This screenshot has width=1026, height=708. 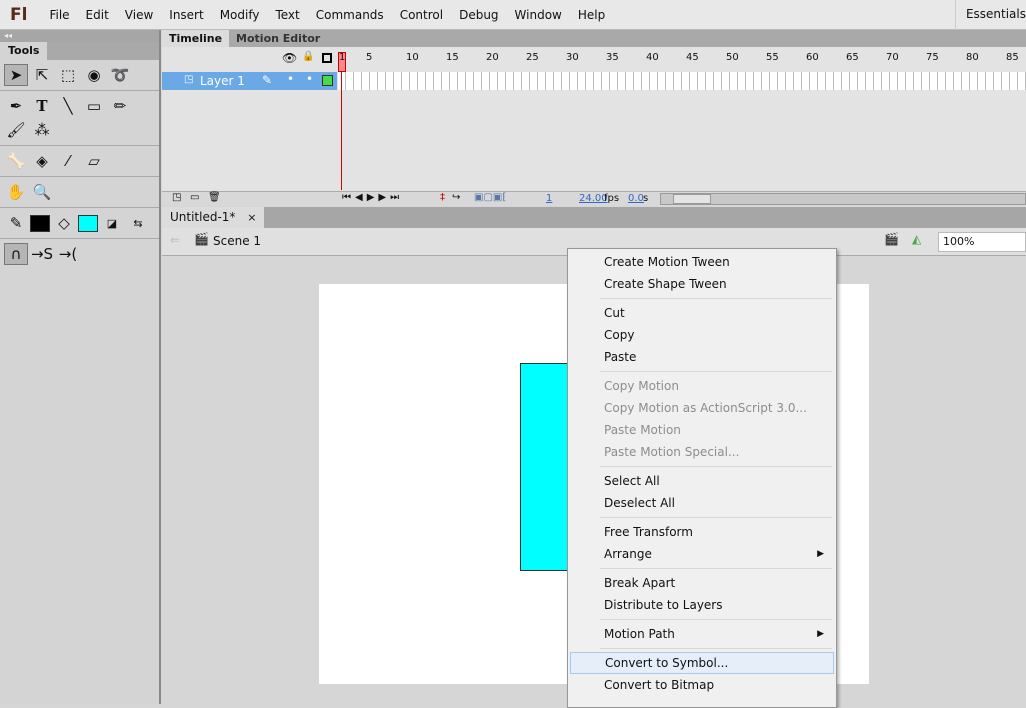 What do you see at coordinates (19, 14) in the screenshot?
I see `app-logo: Fl` at bounding box center [19, 14].